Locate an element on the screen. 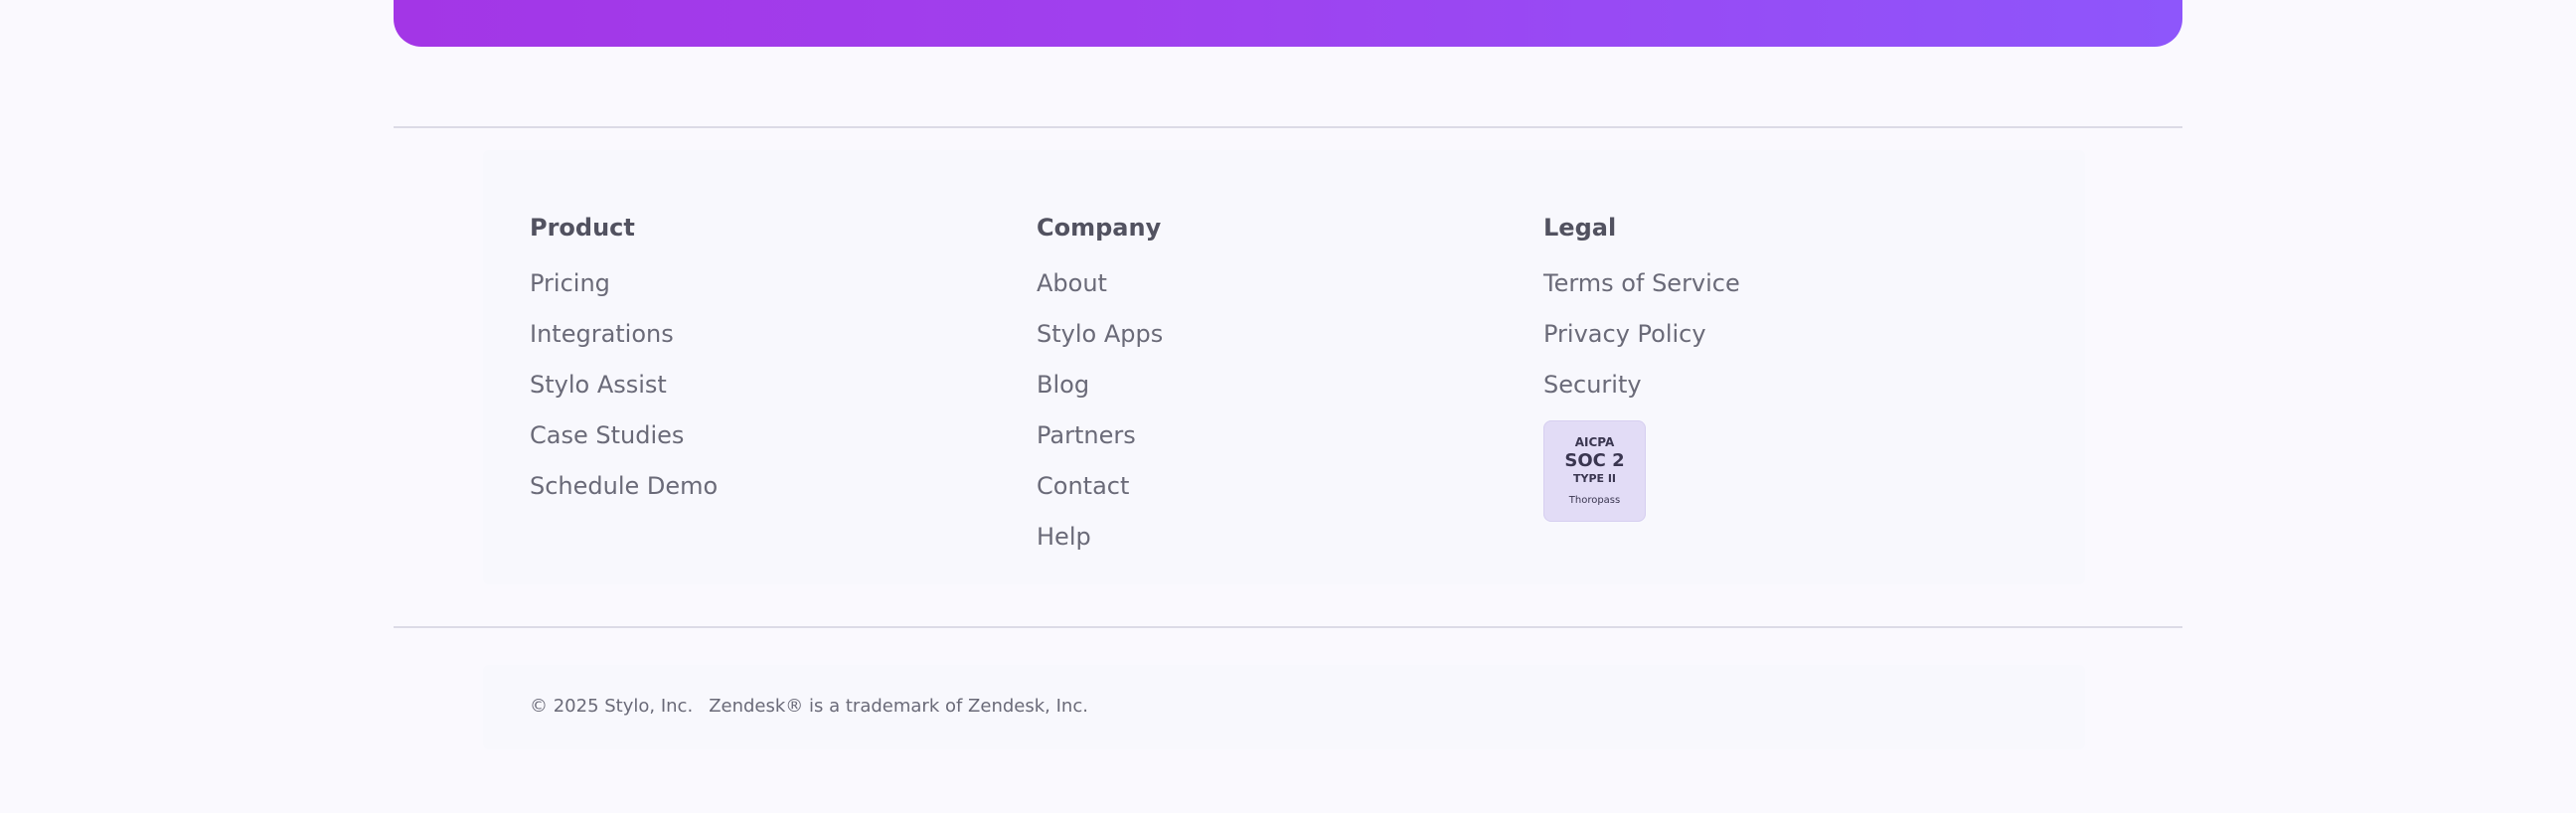  footer-link-list-legal: Terms of Service Privacy Policy Security is located at coordinates (1641, 341).